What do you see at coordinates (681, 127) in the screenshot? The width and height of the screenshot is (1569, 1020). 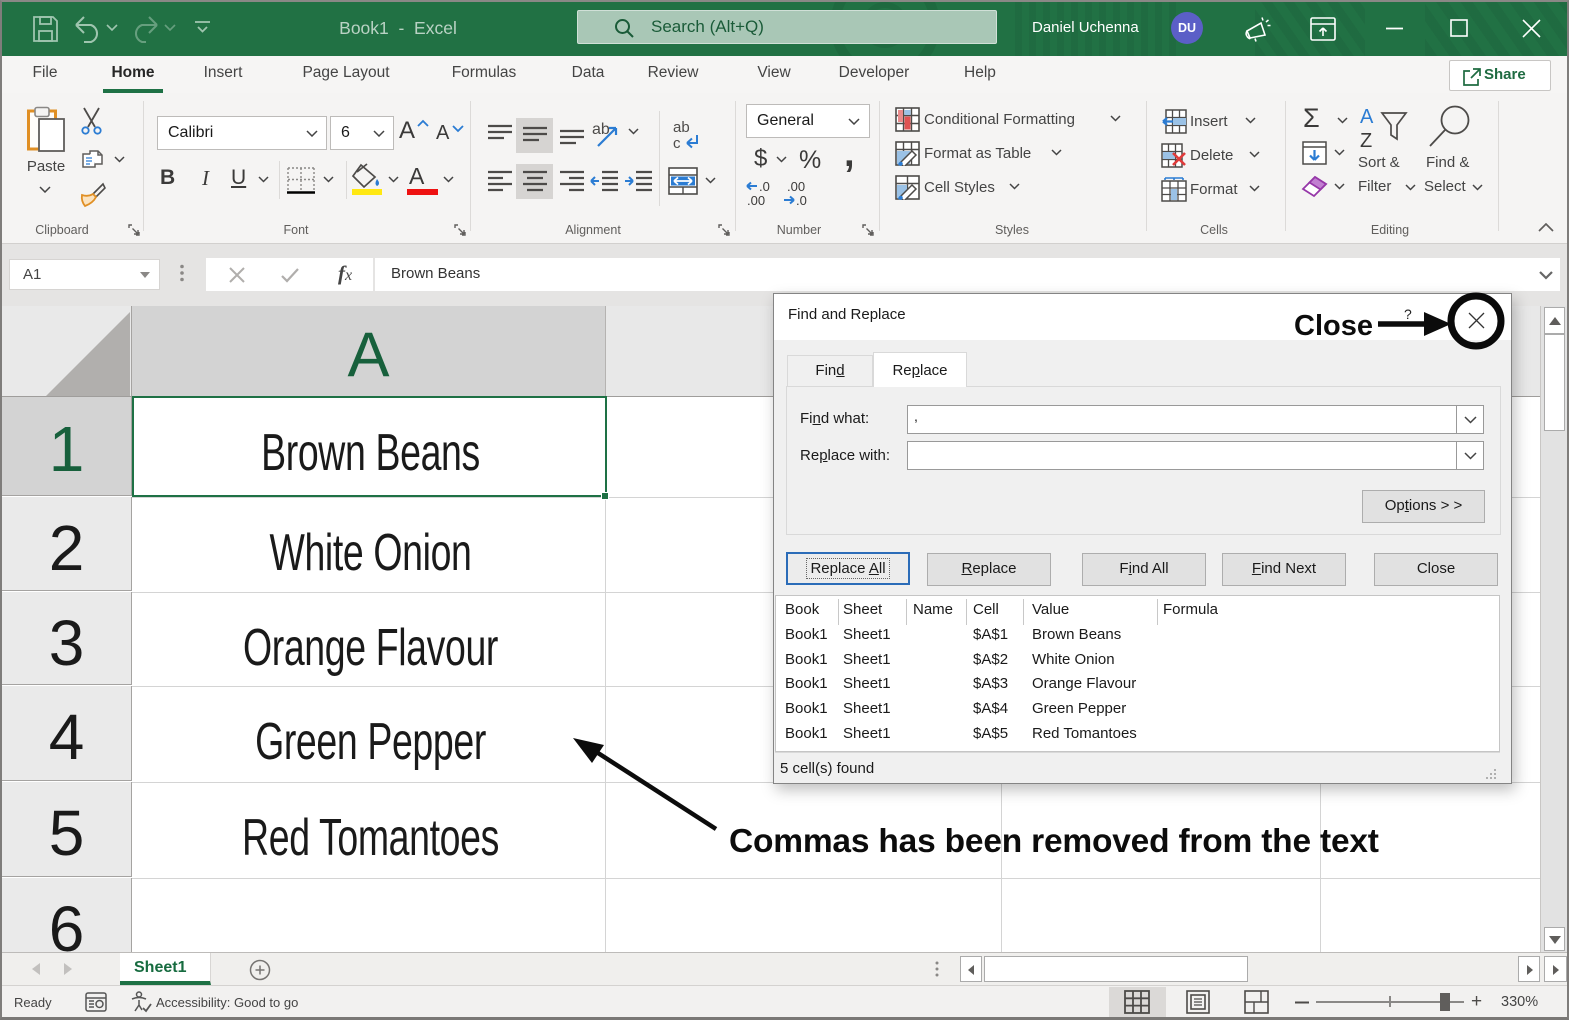 I see `svg-text: ab` at bounding box center [681, 127].